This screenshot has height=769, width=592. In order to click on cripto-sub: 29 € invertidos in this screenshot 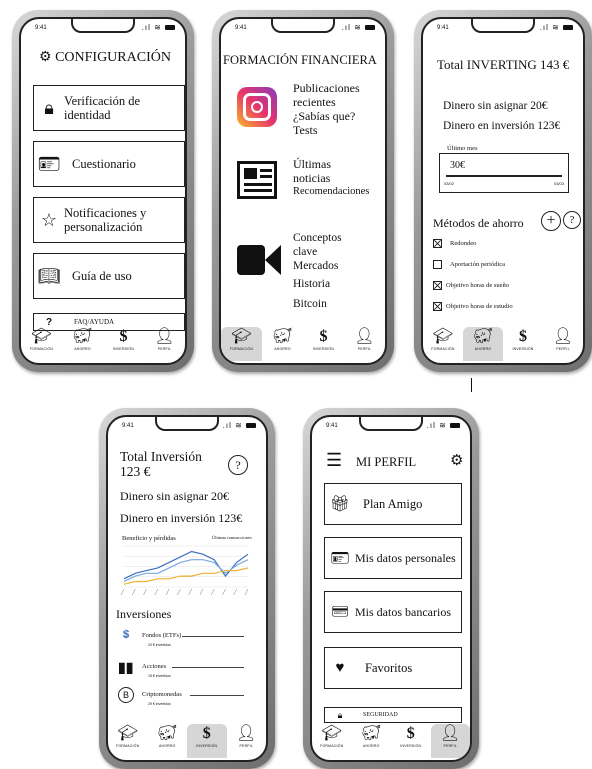, I will do `click(159, 704)`.